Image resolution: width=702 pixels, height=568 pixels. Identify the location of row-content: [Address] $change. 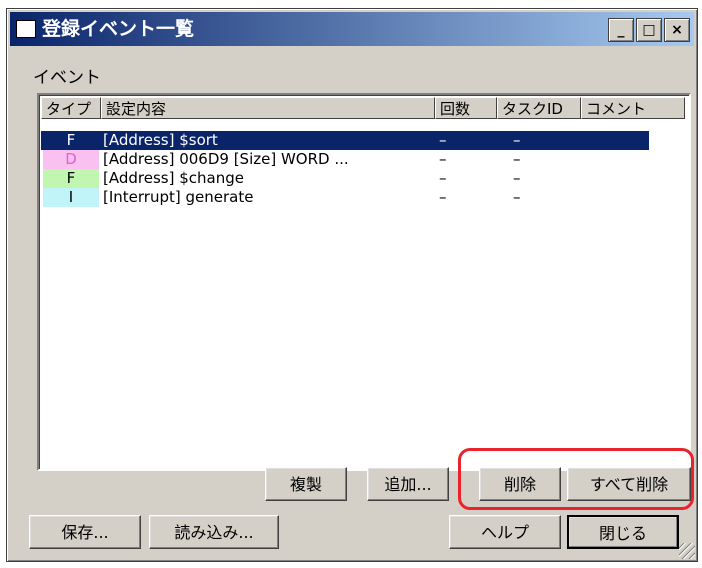
(173, 178).